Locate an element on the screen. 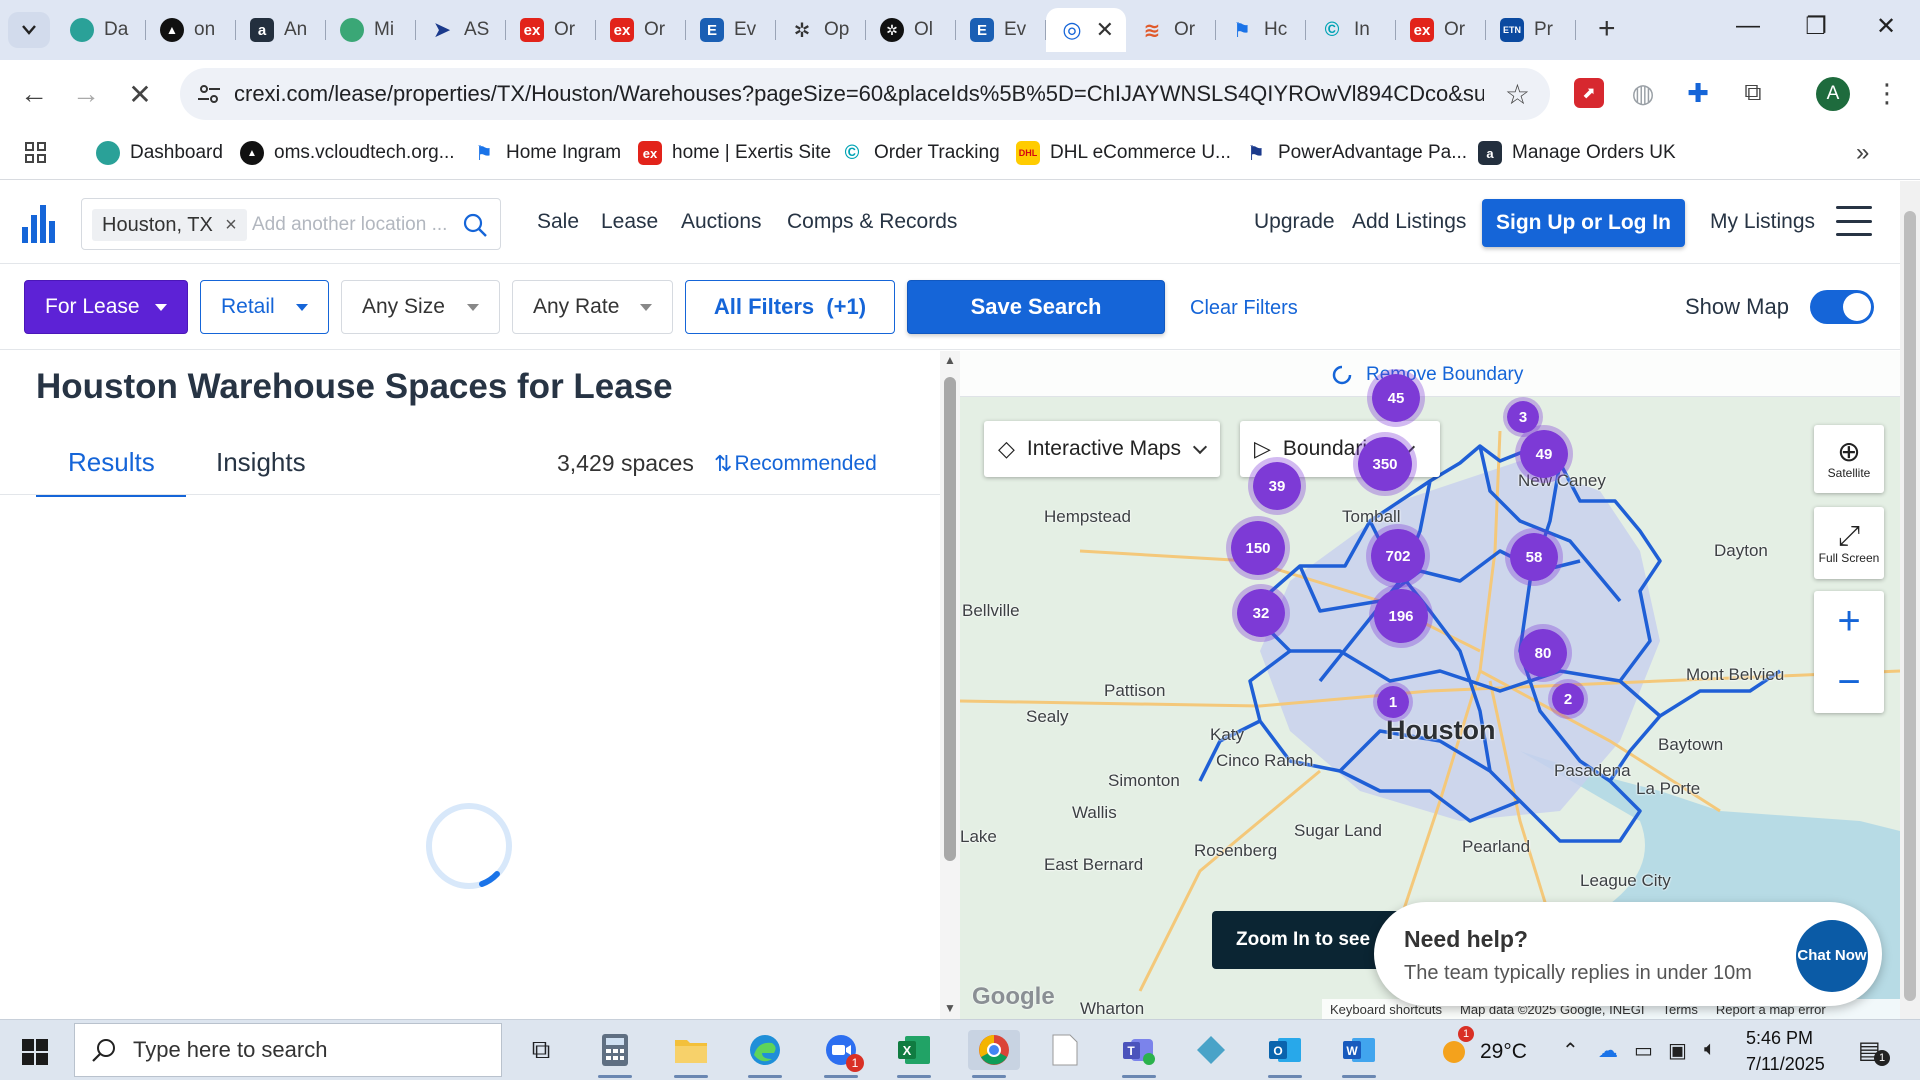 The height and width of the screenshot is (1080, 1920). more-bookmarks-chevron-icon: » is located at coordinates (1862, 153).